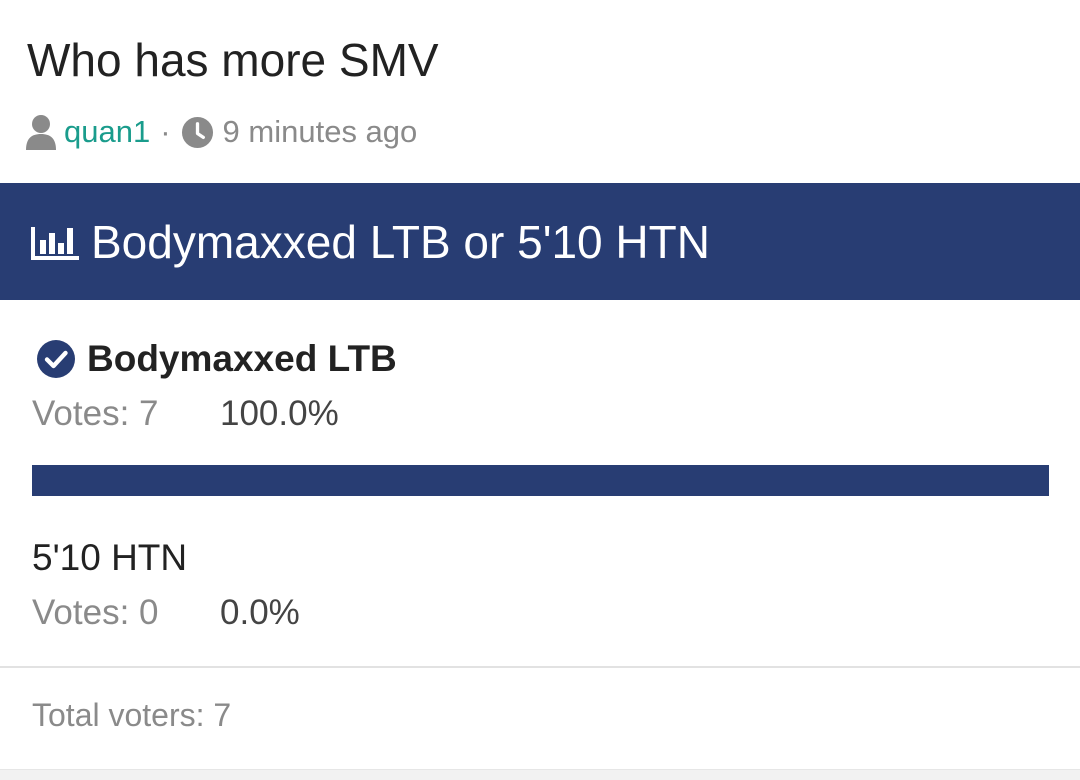 The width and height of the screenshot is (1080, 780). What do you see at coordinates (540, 774) in the screenshot?
I see `bottom-strip` at bounding box center [540, 774].